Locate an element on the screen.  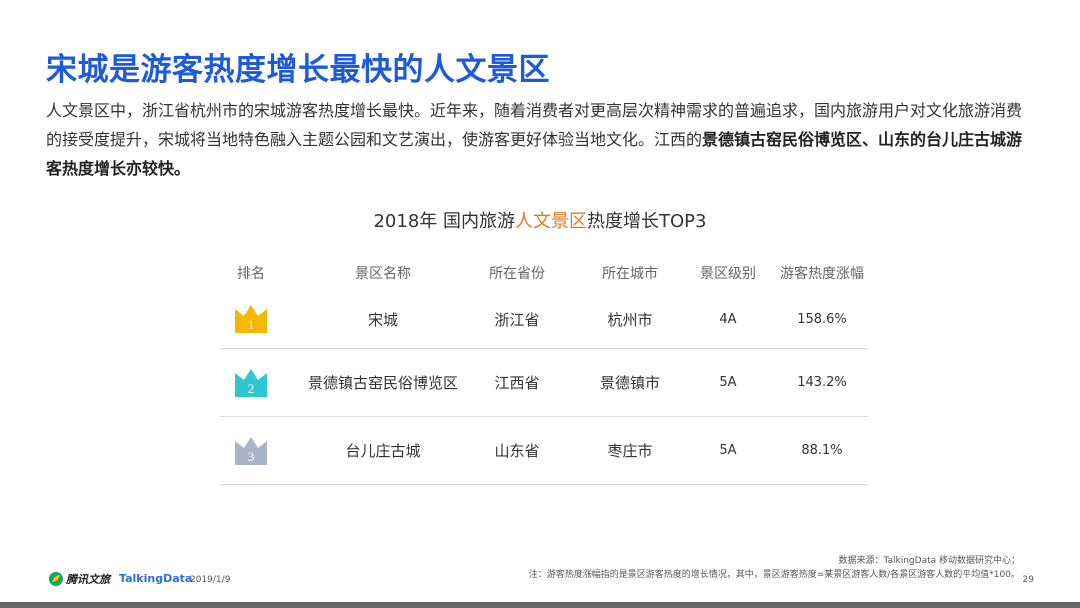
tencent-wenlv-logo: 腾讯文旅 is located at coordinates (79, 579).